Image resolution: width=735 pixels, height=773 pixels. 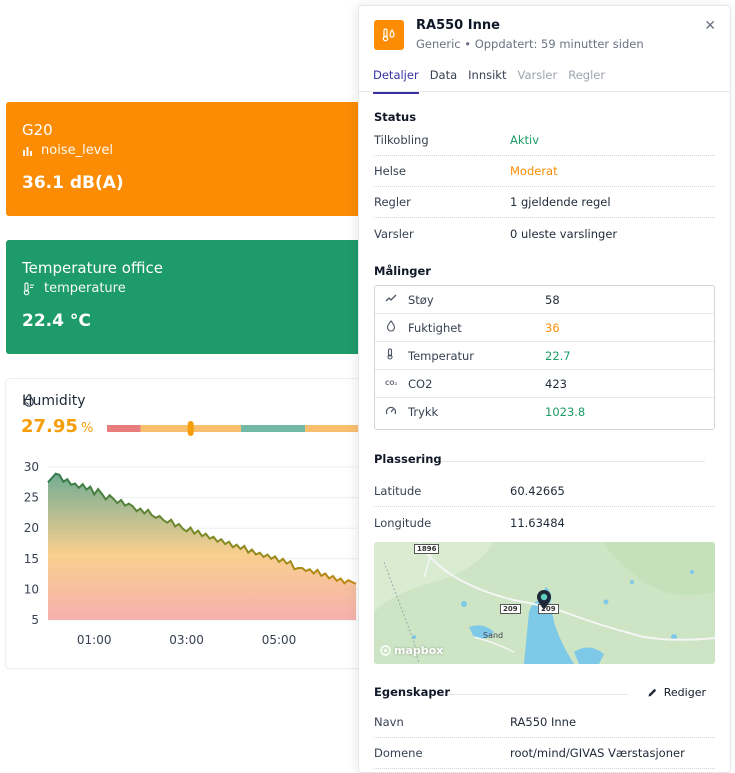 What do you see at coordinates (597, 753) in the screenshot?
I see `row-value: root/mind/GIVAS Værstasjoner` at bounding box center [597, 753].